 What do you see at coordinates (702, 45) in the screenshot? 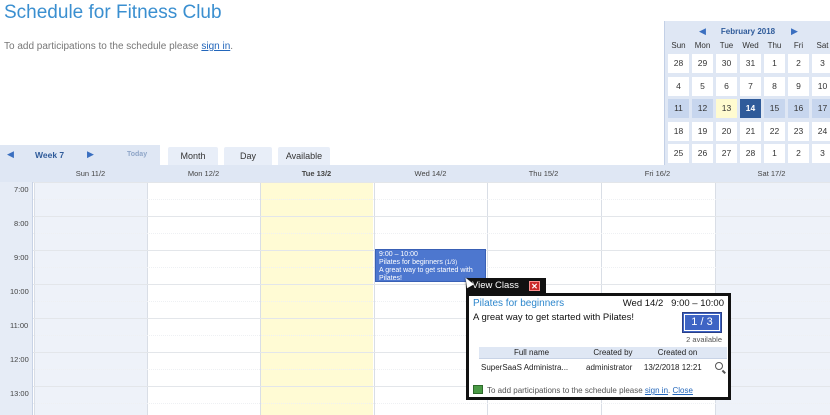
I see `weekday-header: Mon` at bounding box center [702, 45].